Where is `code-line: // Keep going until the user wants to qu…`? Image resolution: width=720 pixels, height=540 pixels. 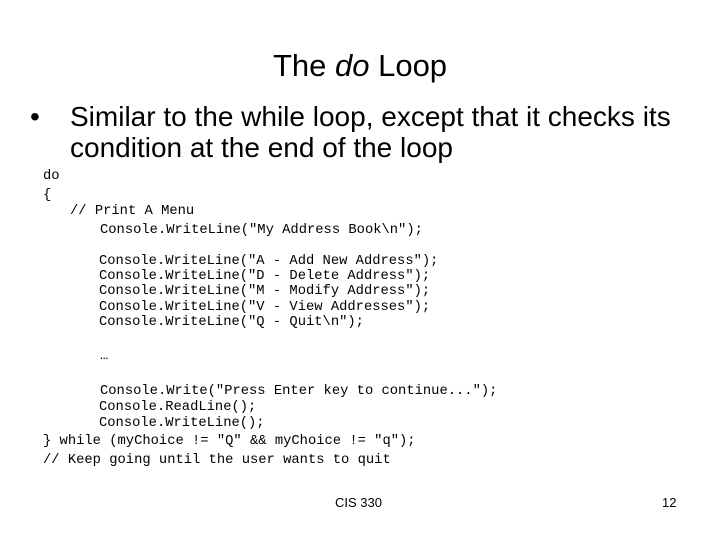 code-line: // Keep going until the user wants to qu… is located at coordinates (217, 460).